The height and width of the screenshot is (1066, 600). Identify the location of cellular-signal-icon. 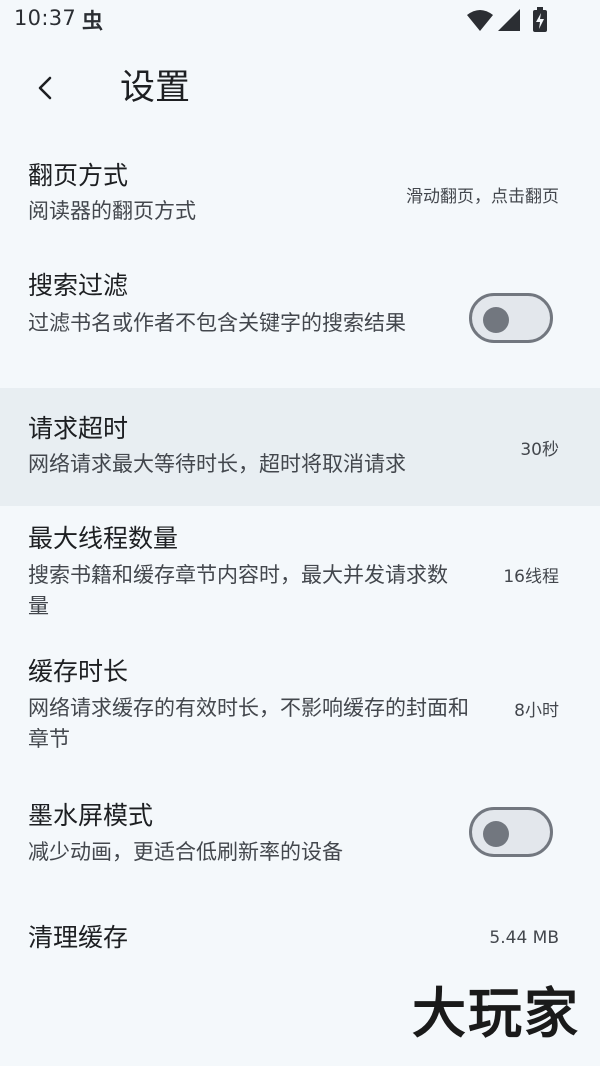
(509, 20).